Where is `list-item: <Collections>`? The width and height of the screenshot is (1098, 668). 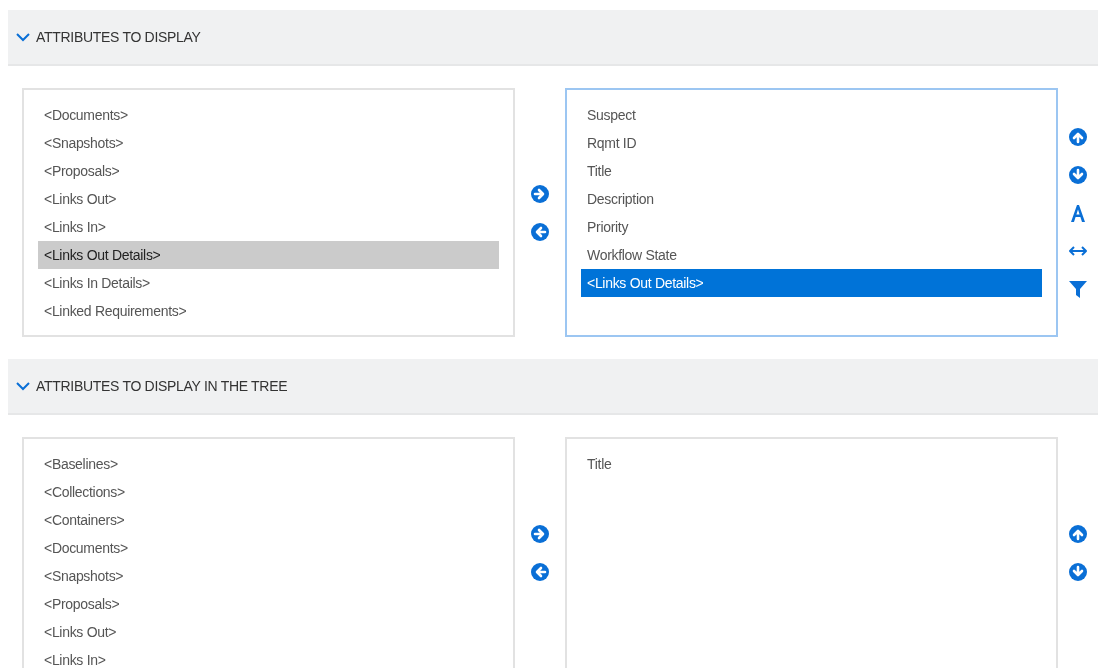
list-item: <Collections> is located at coordinates (269, 492).